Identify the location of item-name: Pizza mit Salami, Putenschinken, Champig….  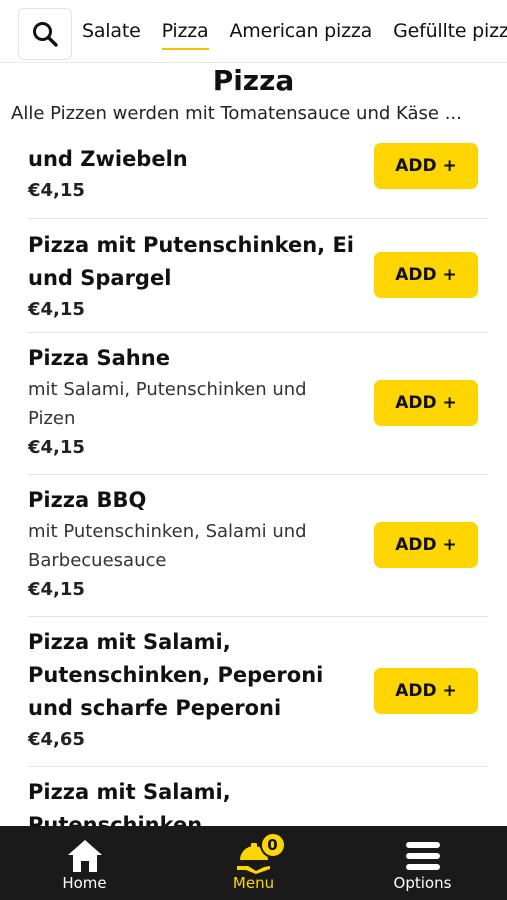
(129, 803).